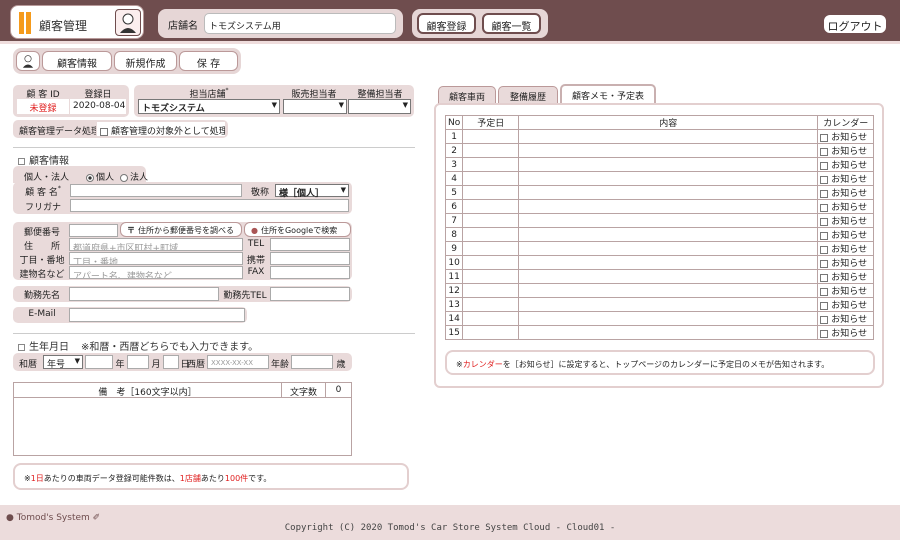  Describe the element at coordinates (145, 61) in the screenshot. I see `new-button: 新規作成` at that location.